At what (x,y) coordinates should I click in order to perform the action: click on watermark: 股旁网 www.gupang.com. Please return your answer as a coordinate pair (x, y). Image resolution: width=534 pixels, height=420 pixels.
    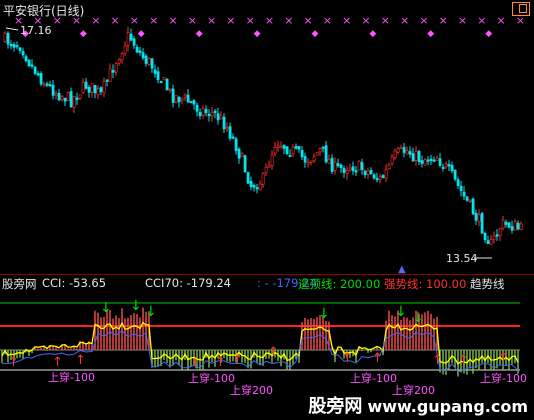
    Looking at the image, I should click on (418, 405).